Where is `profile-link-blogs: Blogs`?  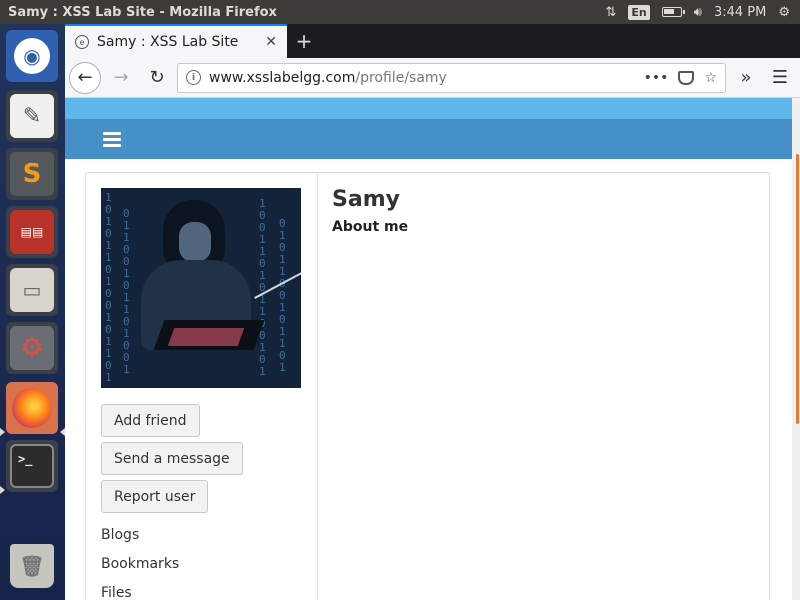 profile-link-blogs: Blogs is located at coordinates (120, 535).